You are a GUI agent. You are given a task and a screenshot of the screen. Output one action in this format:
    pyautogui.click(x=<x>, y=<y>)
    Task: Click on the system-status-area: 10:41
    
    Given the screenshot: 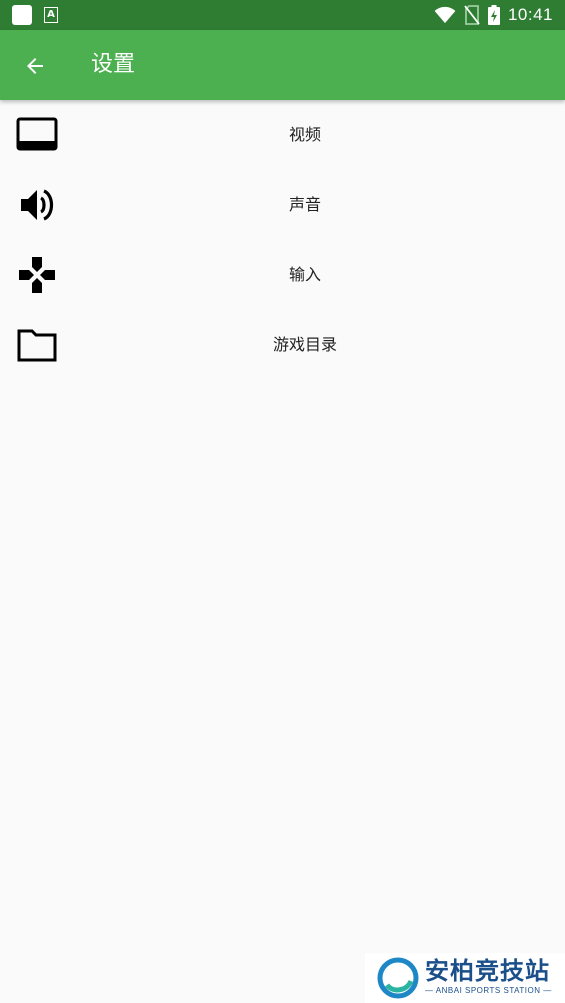 What is the action you would take?
    pyautogui.click(x=493, y=15)
    